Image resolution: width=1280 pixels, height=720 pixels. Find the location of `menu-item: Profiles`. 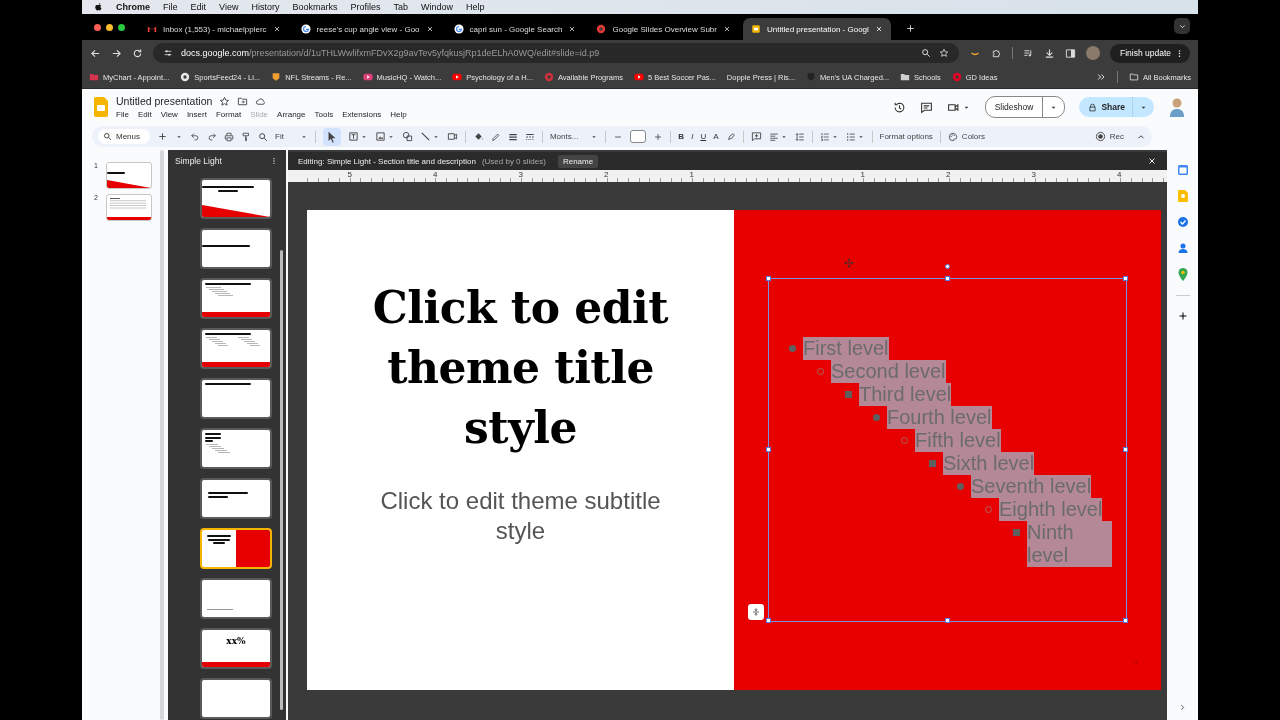

menu-item: Profiles is located at coordinates (365, 7).